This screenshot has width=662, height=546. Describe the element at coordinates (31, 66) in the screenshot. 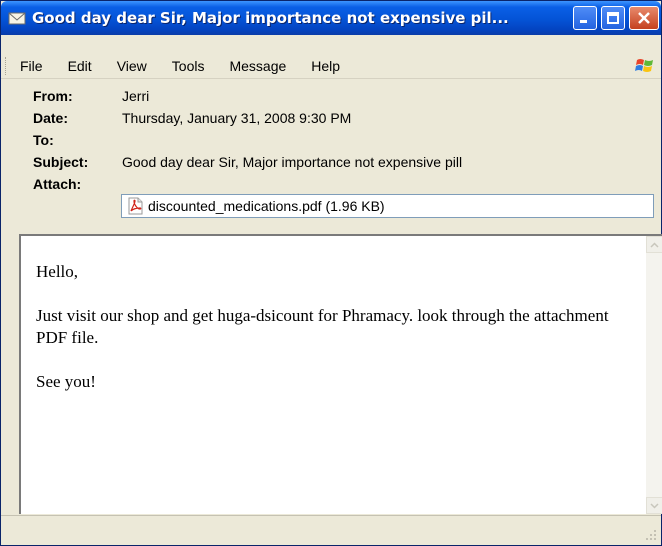

I see `menu-file: File` at that location.